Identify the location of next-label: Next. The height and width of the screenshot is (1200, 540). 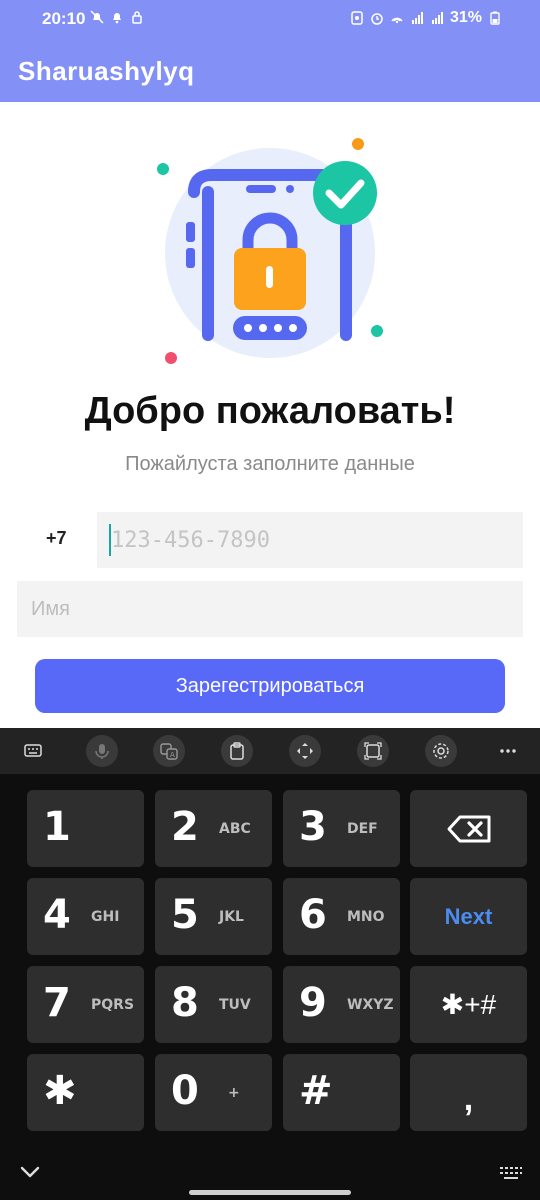
(468, 916).